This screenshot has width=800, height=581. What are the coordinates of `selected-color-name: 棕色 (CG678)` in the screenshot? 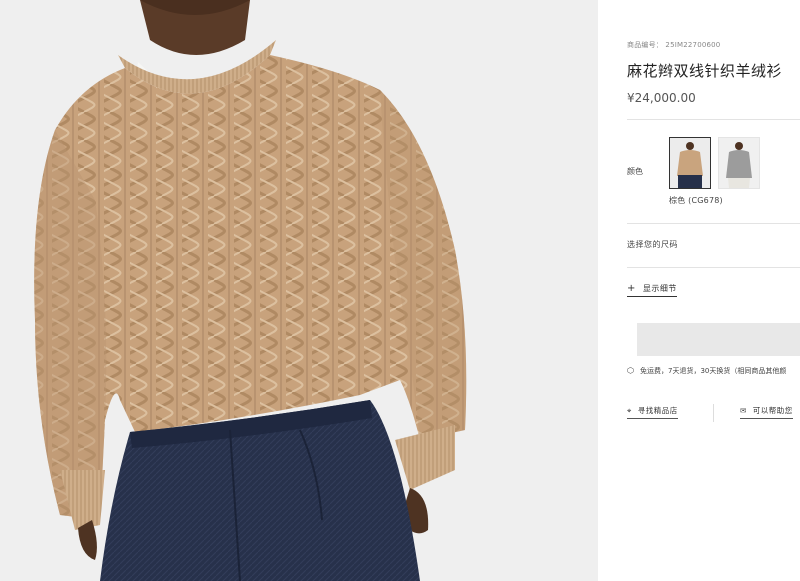 It's located at (696, 200).